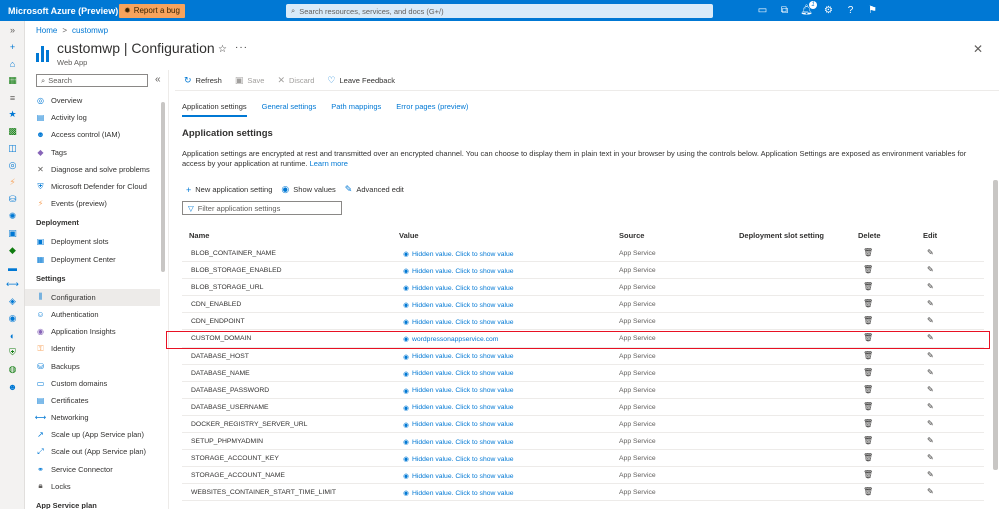  What do you see at coordinates (995, 325) in the screenshot?
I see `page-scrollbar-thumb` at bounding box center [995, 325].